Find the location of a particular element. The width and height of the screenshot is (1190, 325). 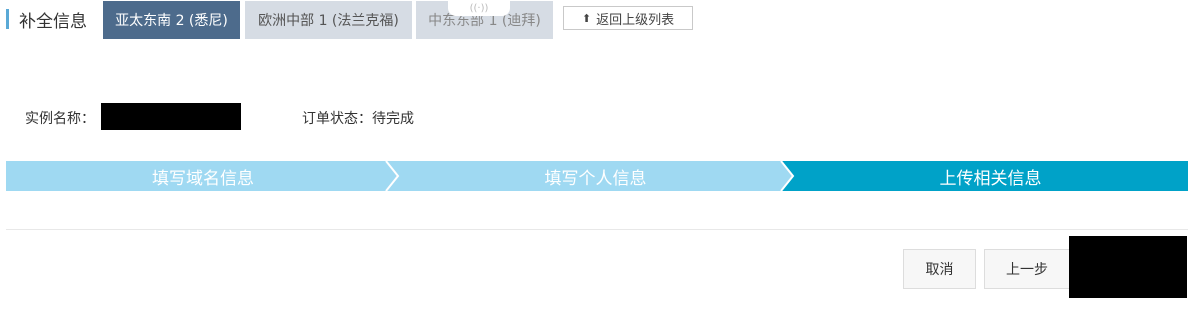

page-title: 补全信息 is located at coordinates (53, 21).